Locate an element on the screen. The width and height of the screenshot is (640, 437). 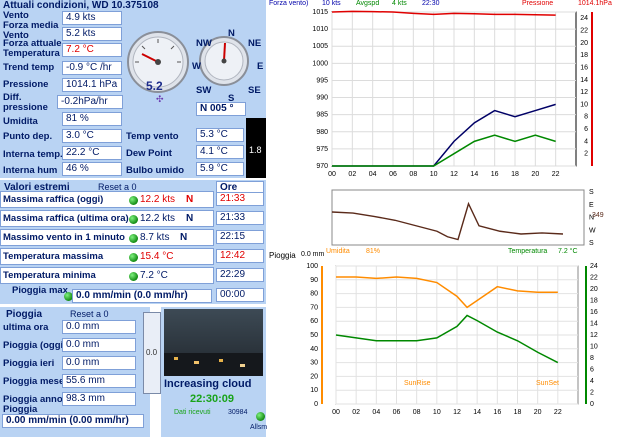
y-right-tick-label: 8 is located at coordinates (592, 358).